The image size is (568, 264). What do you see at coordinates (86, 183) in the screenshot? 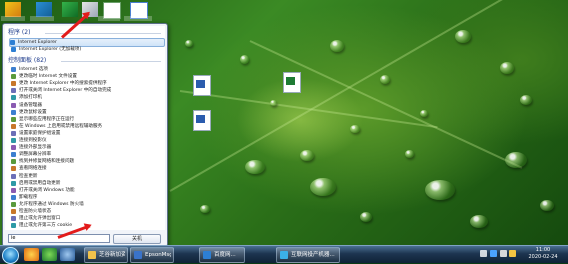
I see `control-panel-item: 启用或禁用自动更新` at bounding box center [86, 183].